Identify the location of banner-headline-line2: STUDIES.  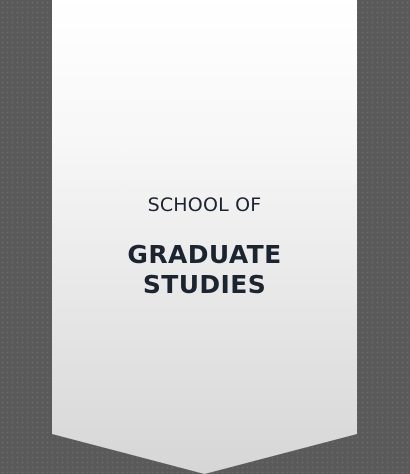
(204, 284).